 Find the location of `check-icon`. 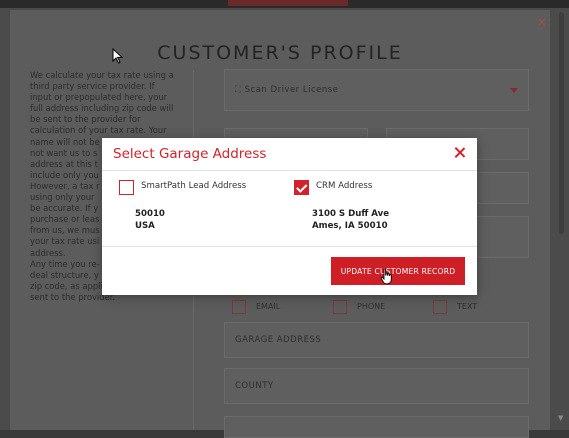

check-icon is located at coordinates (301, 187).